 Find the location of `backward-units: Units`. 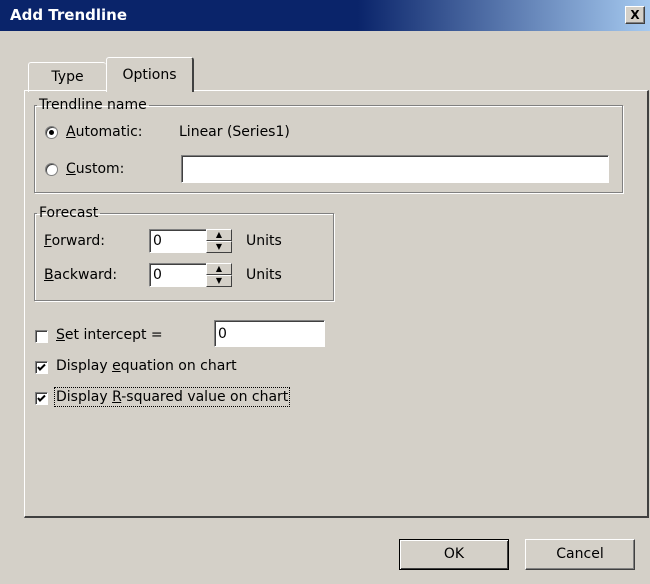

backward-units: Units is located at coordinates (264, 275).